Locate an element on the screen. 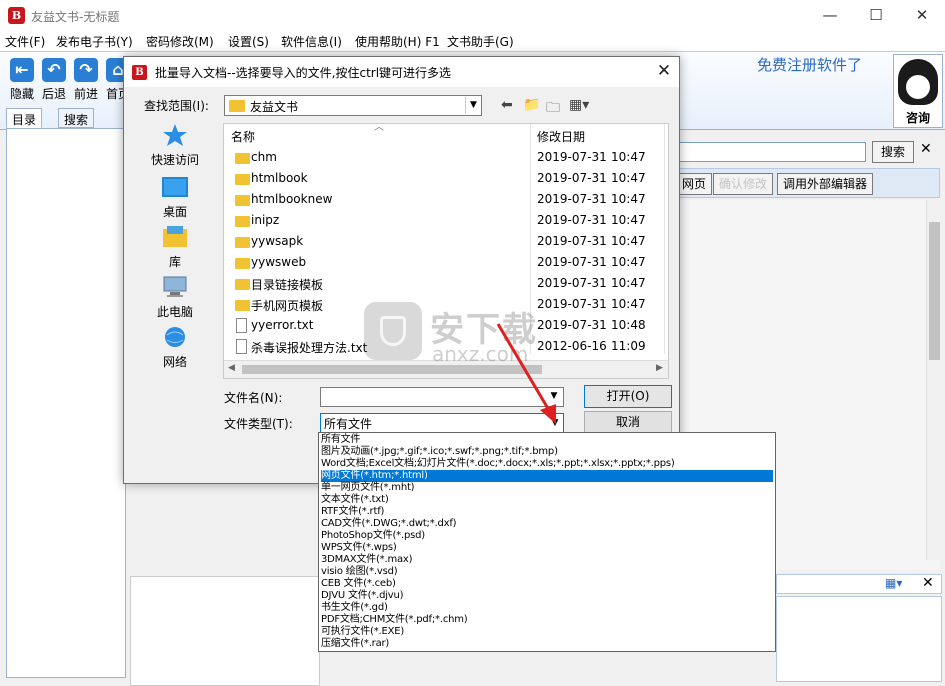 Image resolution: width=945 pixels, height=686 pixels. minimize-button: — is located at coordinates (830, 15).